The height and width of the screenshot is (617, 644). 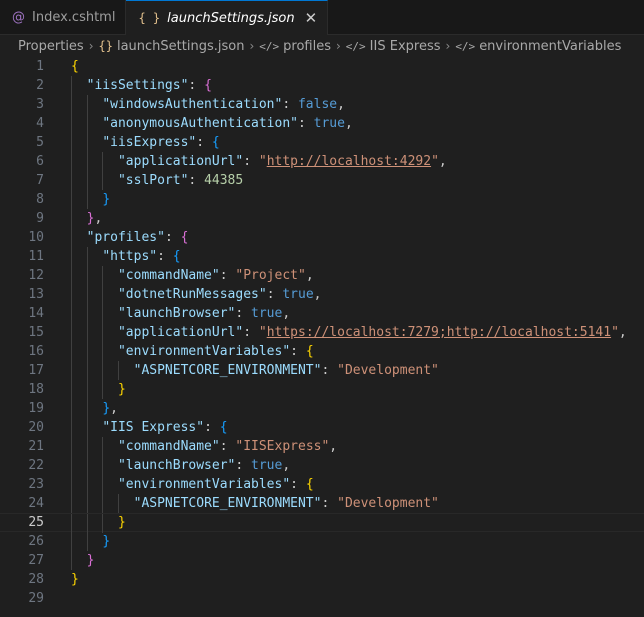 What do you see at coordinates (322, 237) in the screenshot?
I see `code-line: 10 "profiles": {` at bounding box center [322, 237].